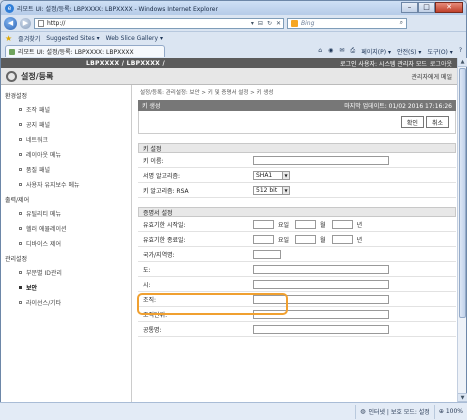  What do you see at coordinates (260, 23) in the screenshot?
I see `compat-icon: ⊟` at bounding box center [260, 23].